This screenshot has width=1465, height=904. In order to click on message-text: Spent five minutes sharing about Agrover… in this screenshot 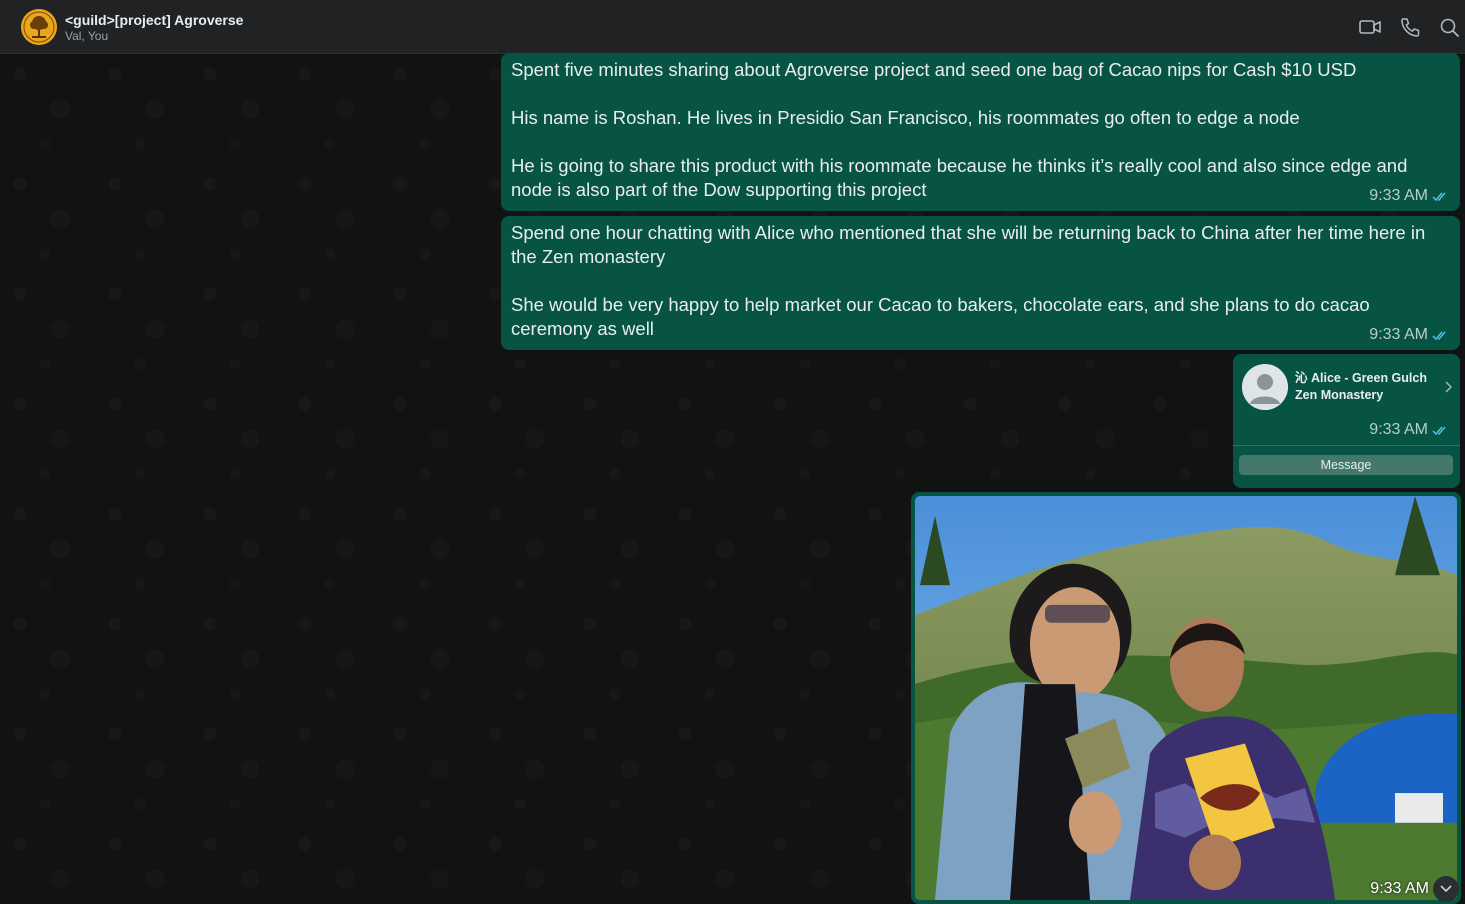, I will do `click(959, 129)`.